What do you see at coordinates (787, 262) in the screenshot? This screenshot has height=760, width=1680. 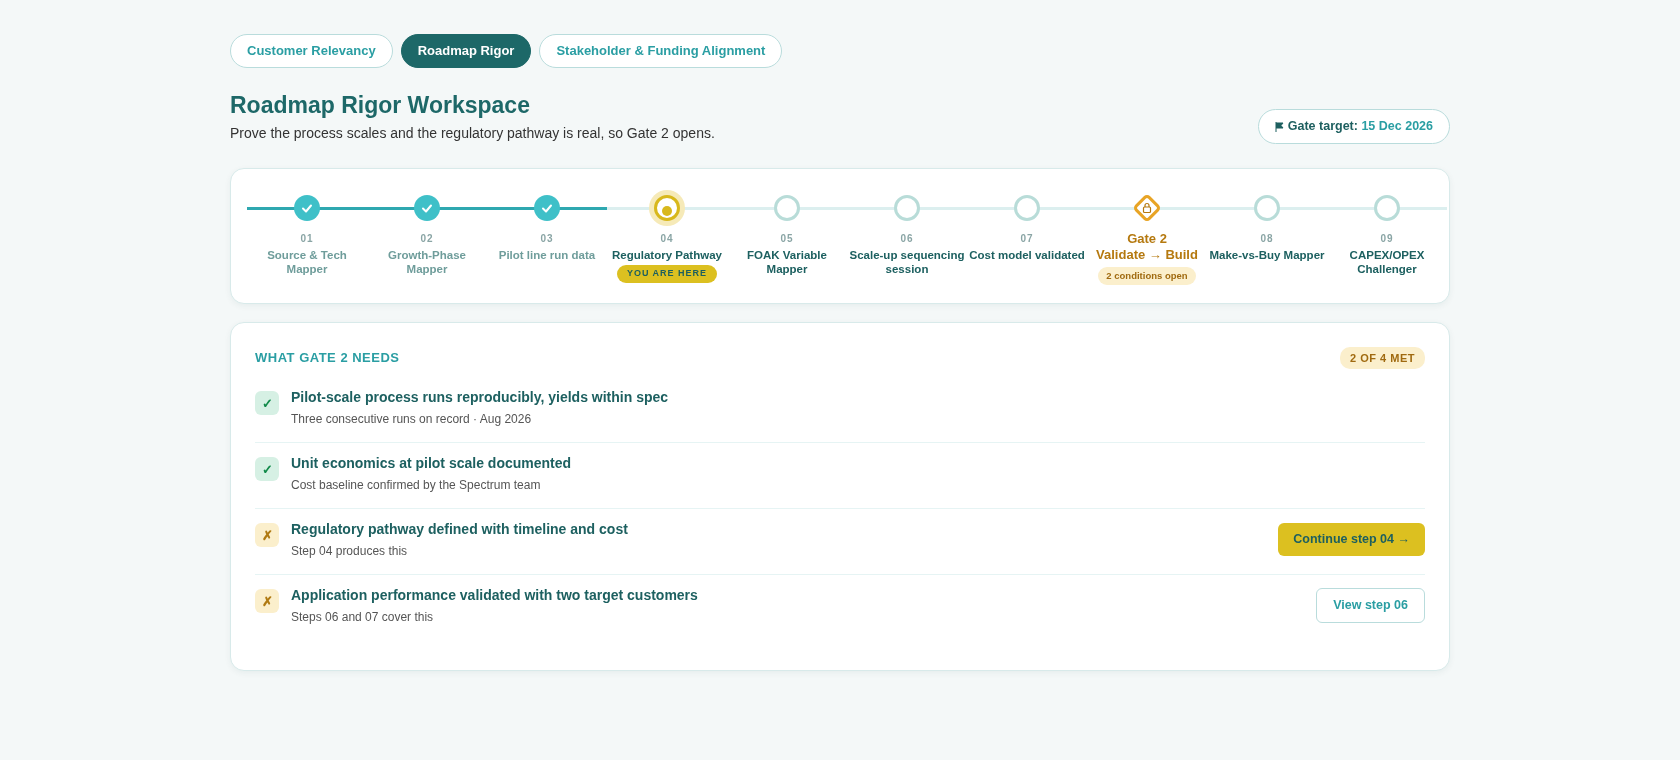 I see `step-label: FOAK Variable Mapper` at bounding box center [787, 262].